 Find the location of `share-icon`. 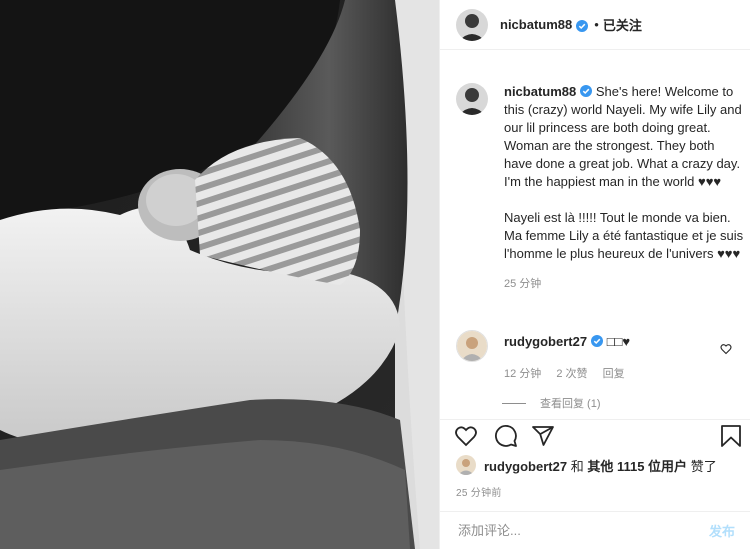

share-icon is located at coordinates (543, 438).